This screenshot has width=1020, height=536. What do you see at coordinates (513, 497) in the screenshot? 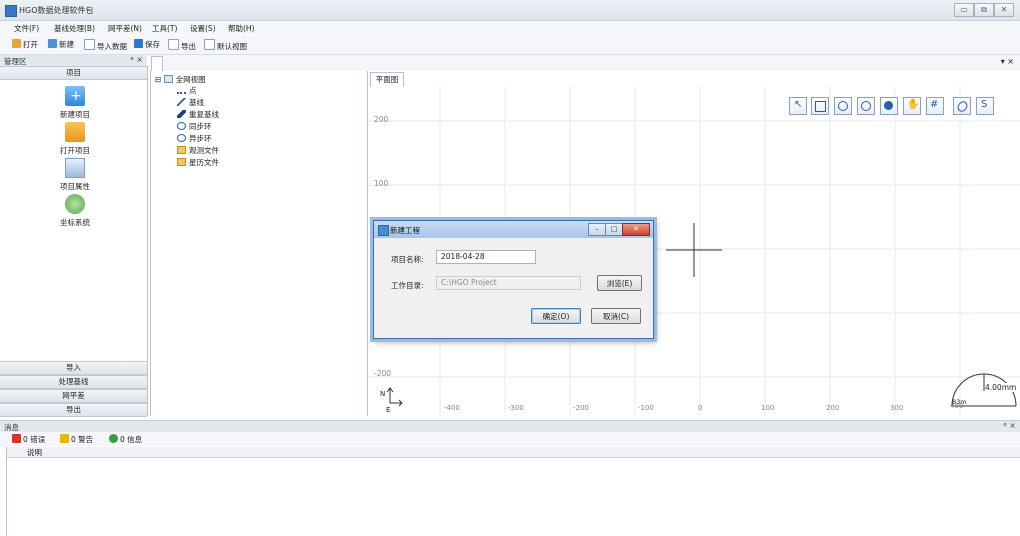
I see `message-list` at bounding box center [513, 497].